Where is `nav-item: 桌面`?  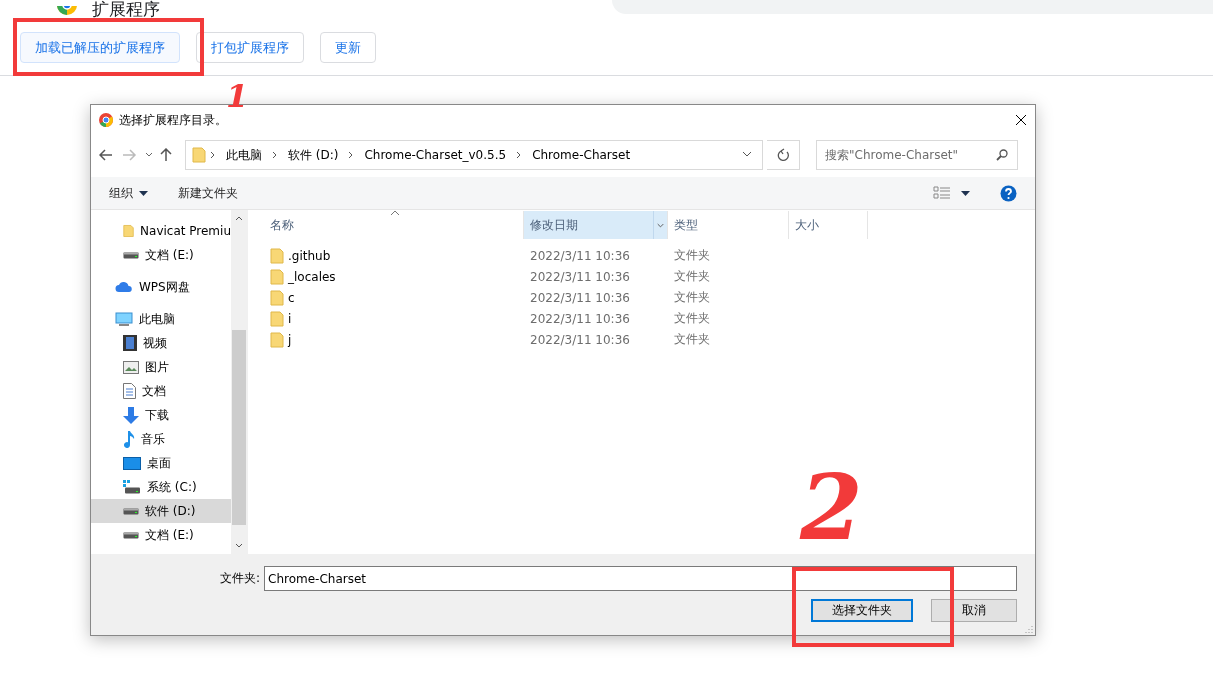
nav-item: 桌面 is located at coordinates (161, 463).